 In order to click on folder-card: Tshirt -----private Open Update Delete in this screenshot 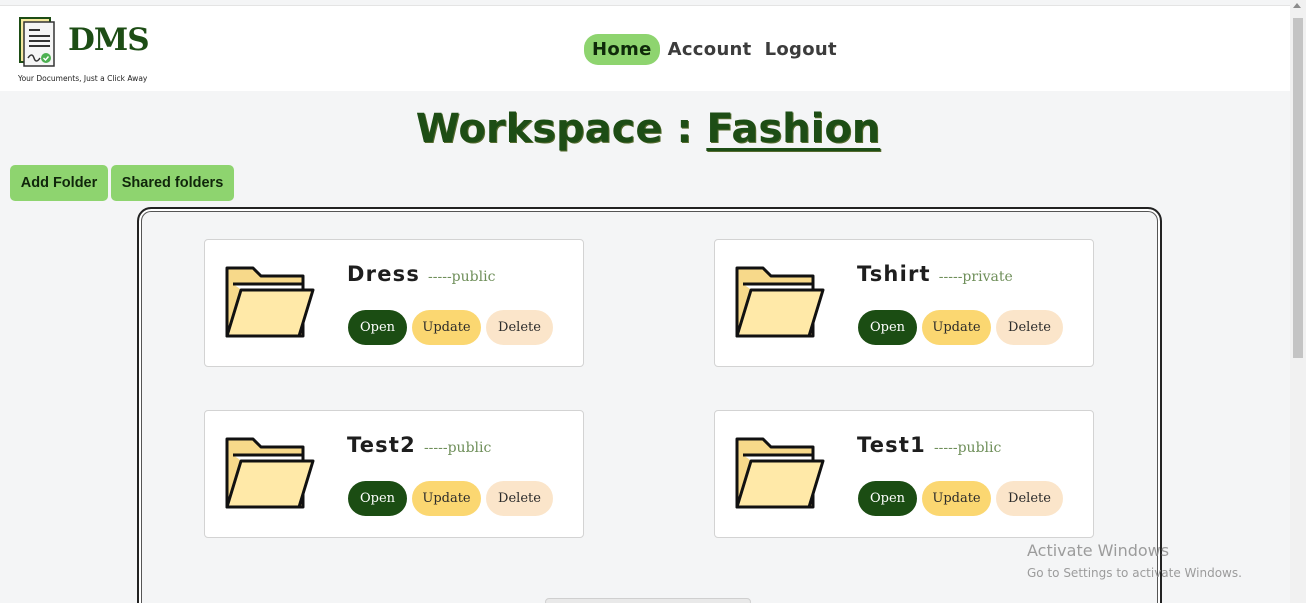, I will do `click(904, 303)`.